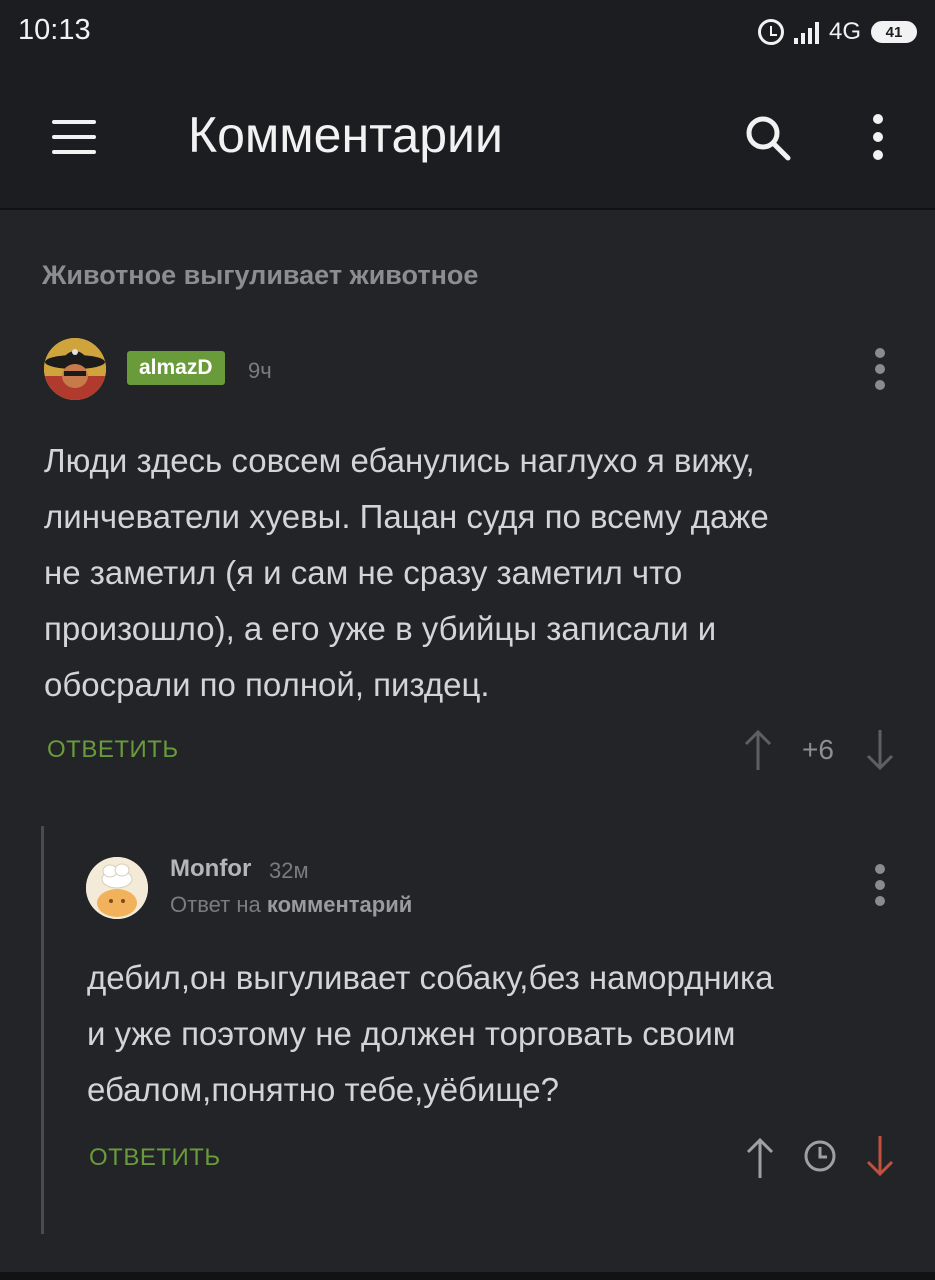 The image size is (935, 1280). I want to click on reply-to-line: Ответ на комментарий, so click(291, 905).